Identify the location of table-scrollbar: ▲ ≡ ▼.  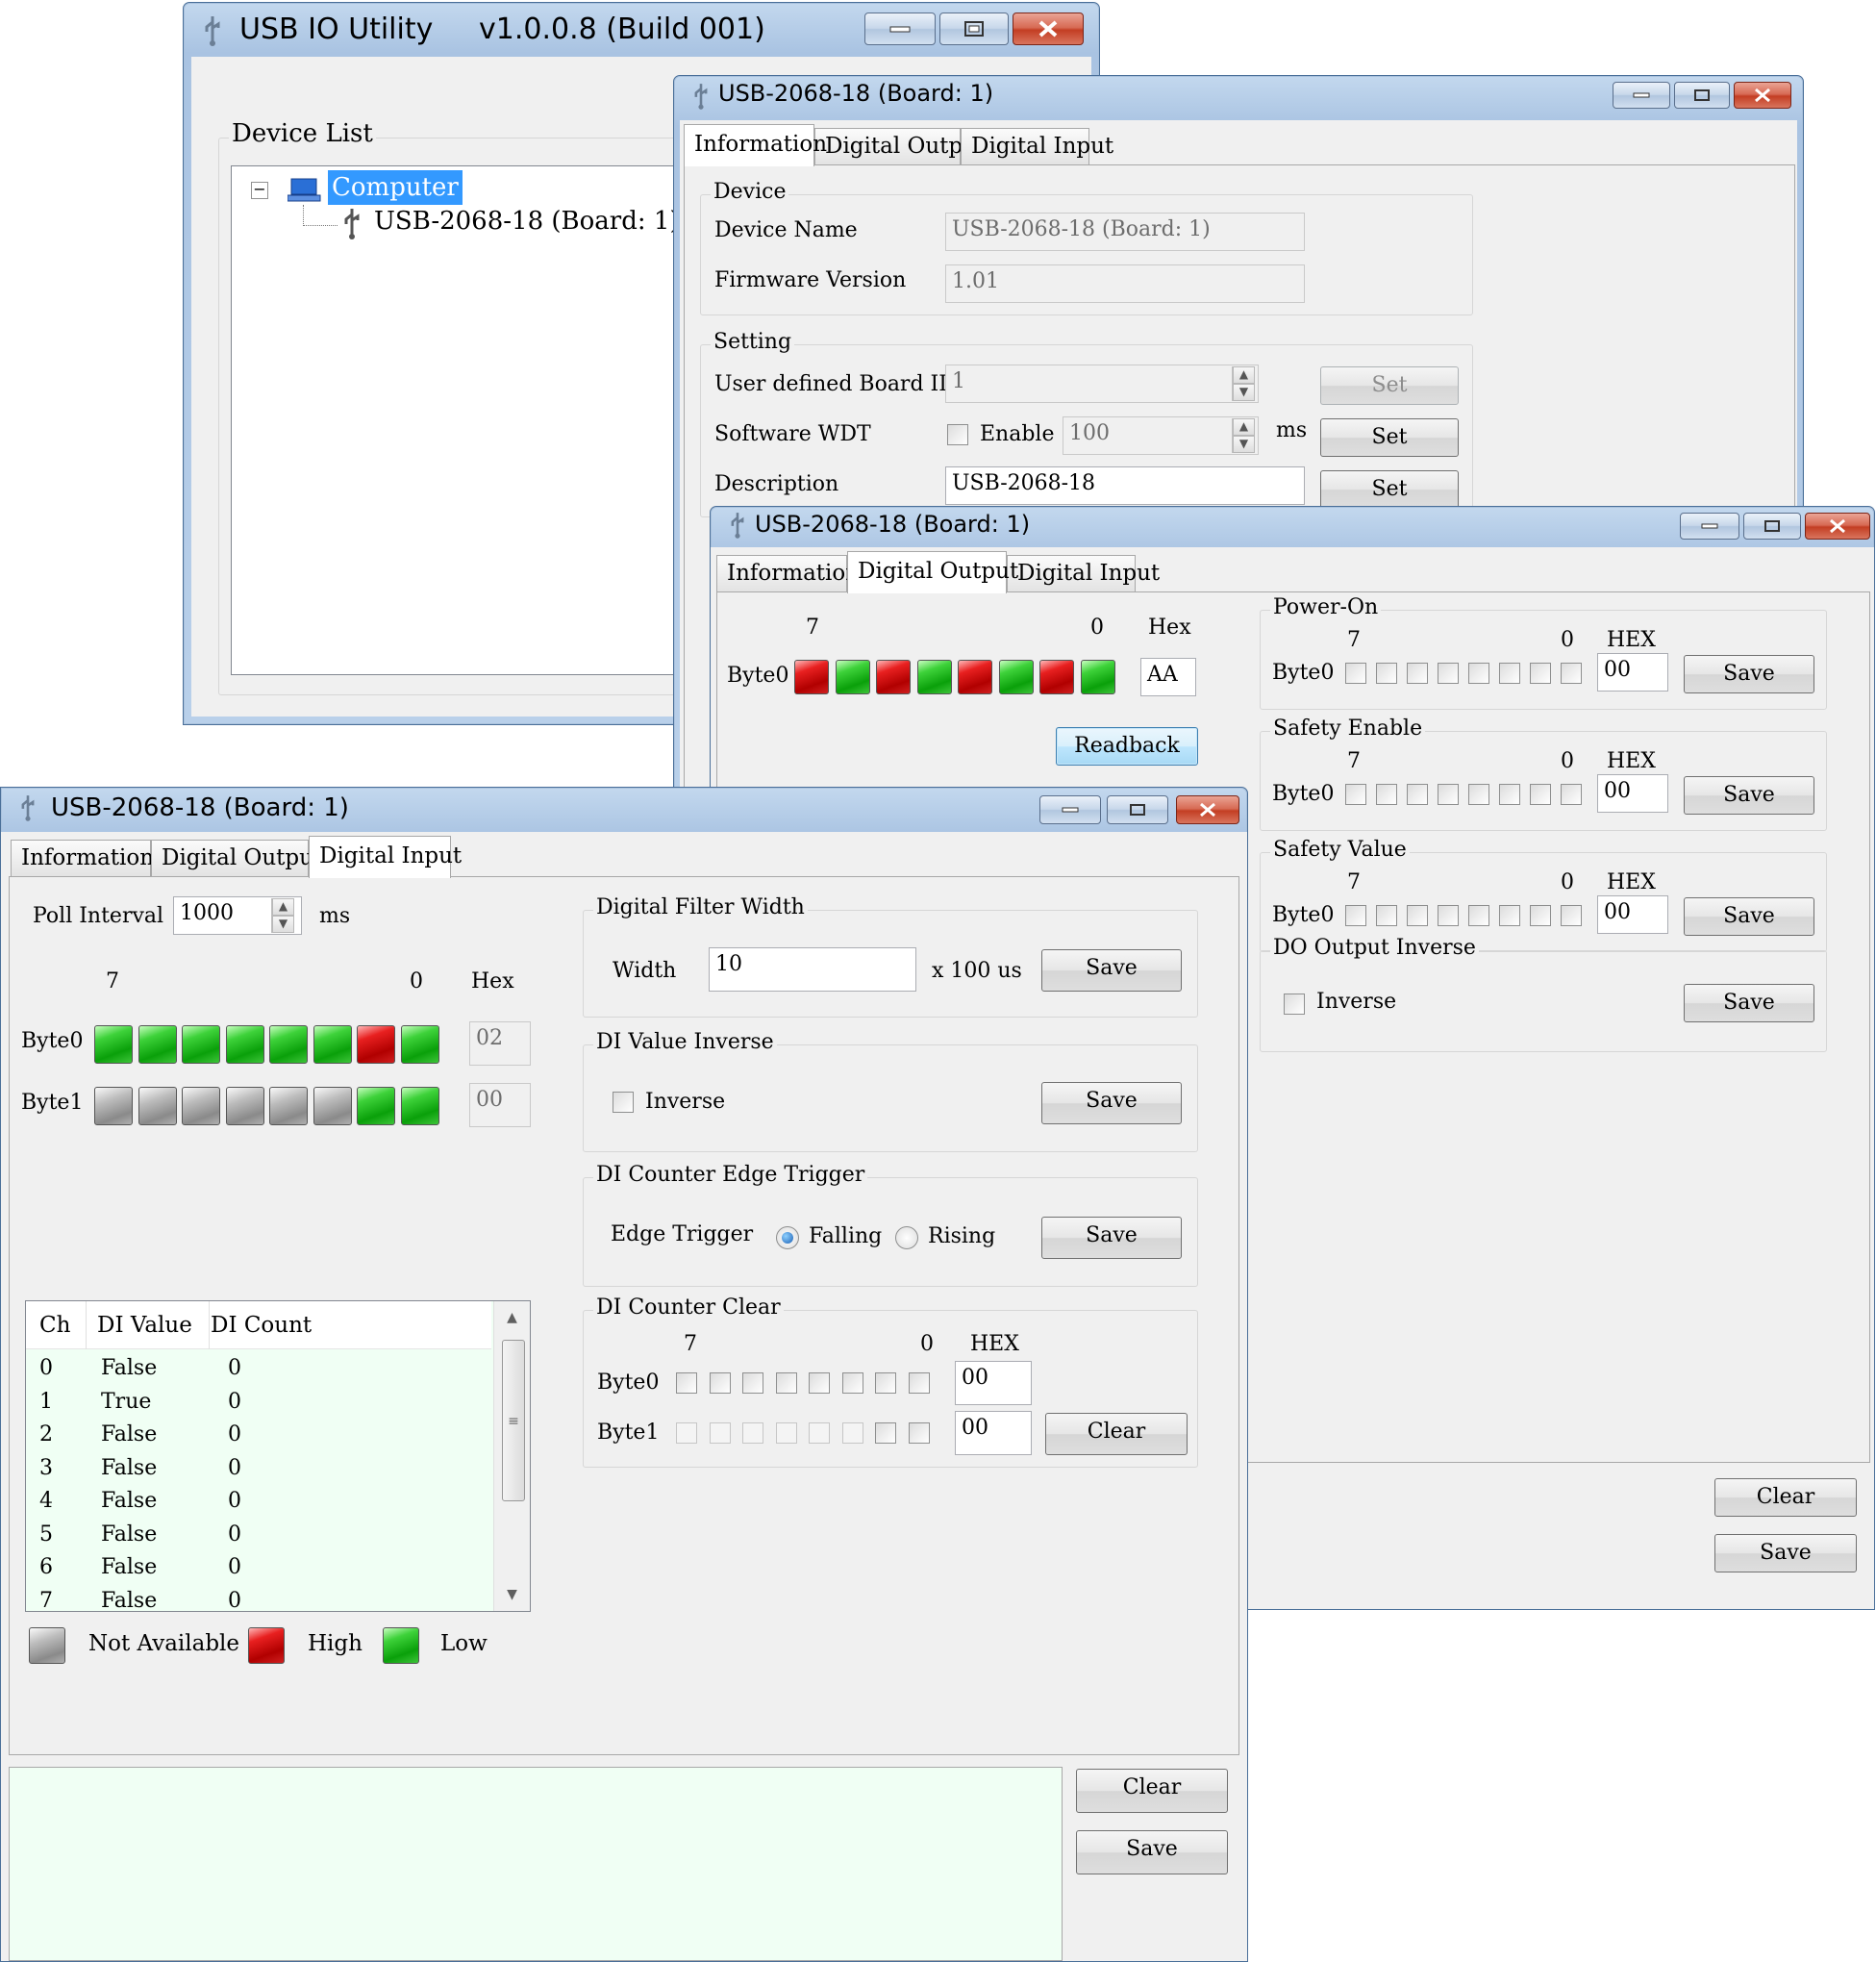
(511, 1456).